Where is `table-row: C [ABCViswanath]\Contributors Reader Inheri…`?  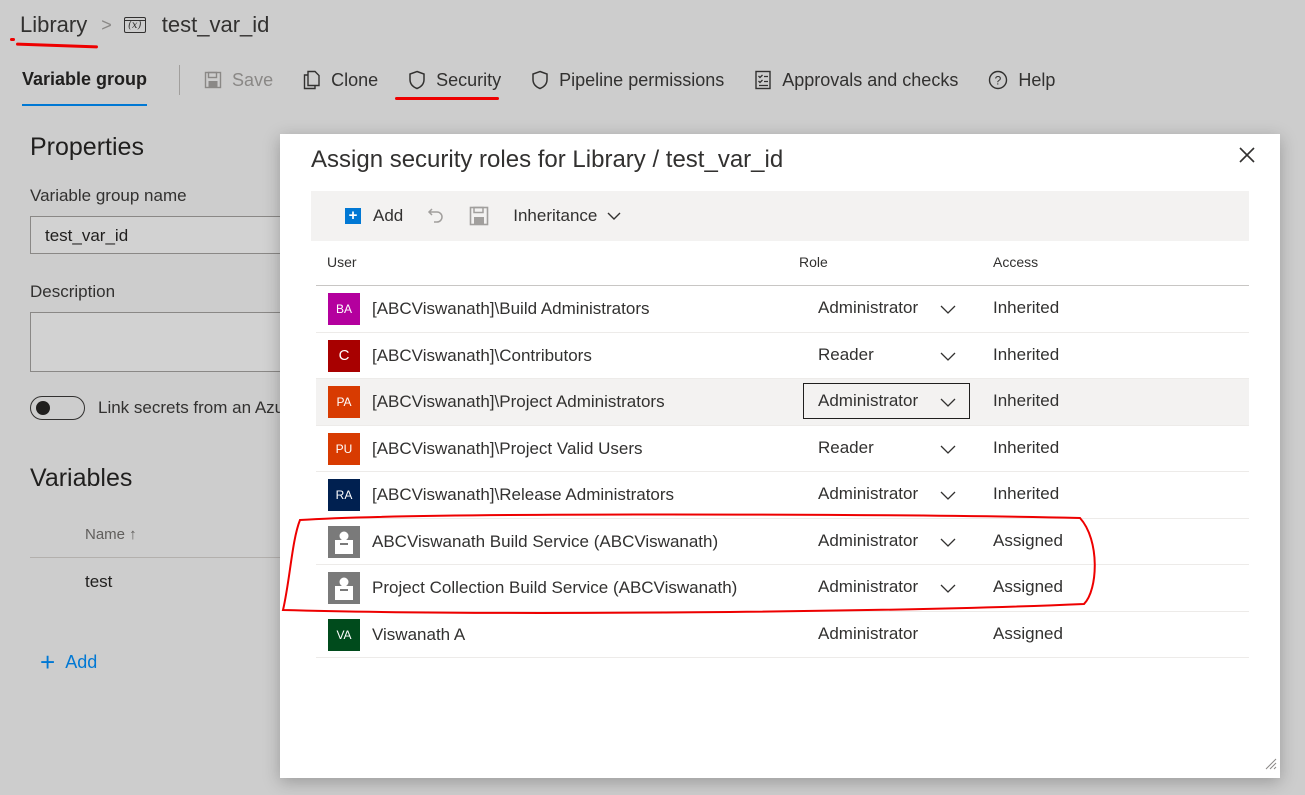
table-row: C [ABCViswanath]\Contributors Reader Inheri… is located at coordinates (782, 356).